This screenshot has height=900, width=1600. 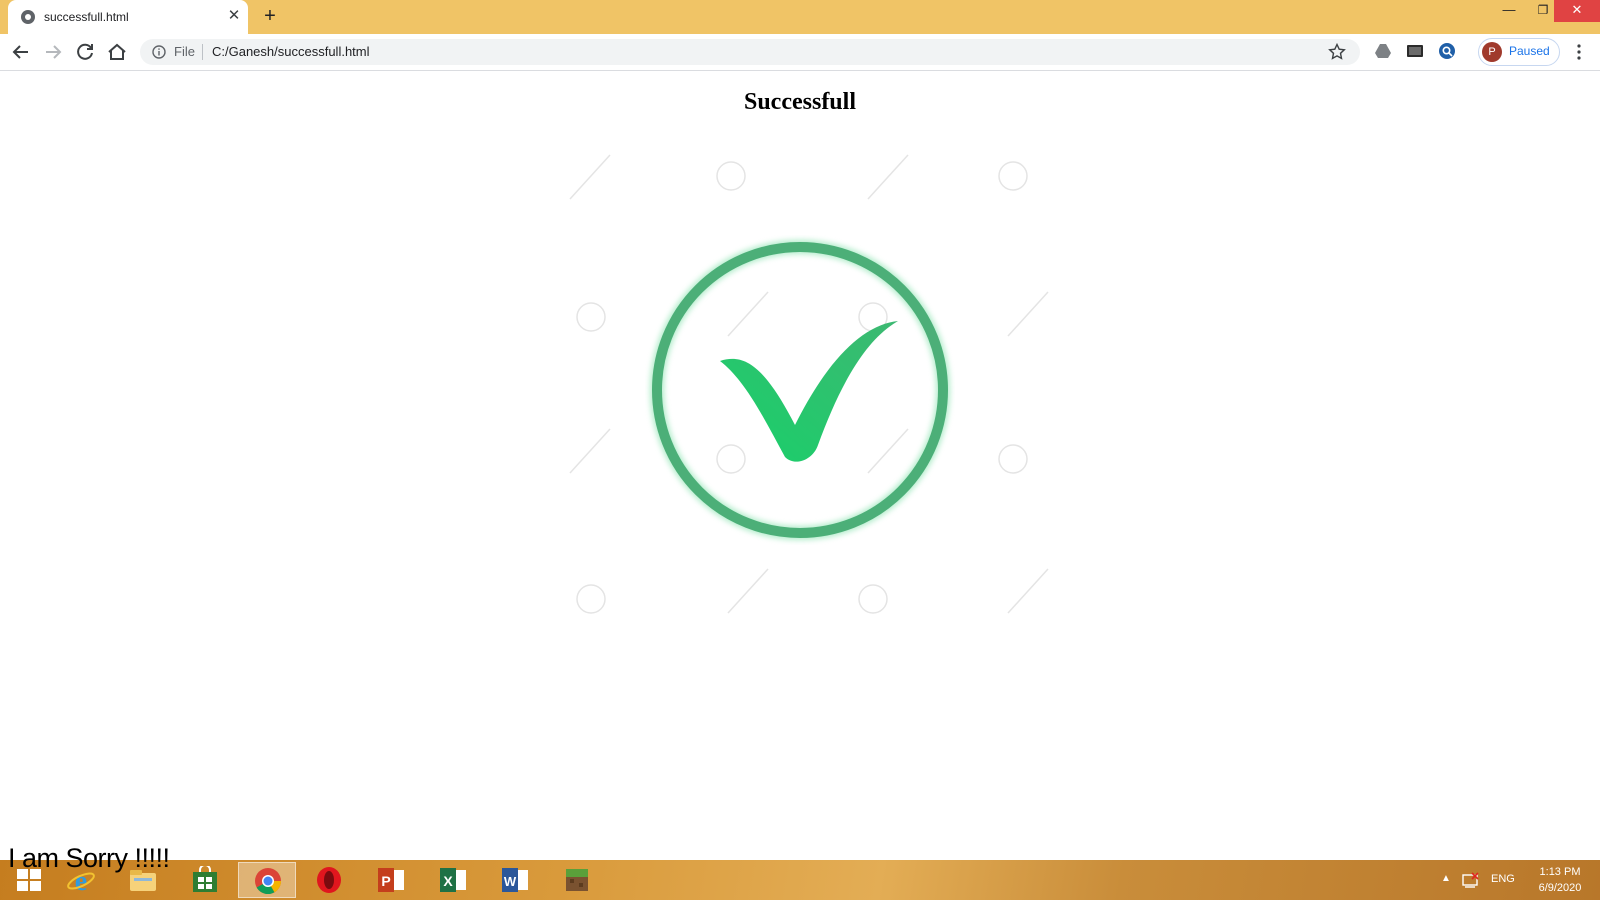 I want to click on arrow-left-icon, so click(x=20, y=52).